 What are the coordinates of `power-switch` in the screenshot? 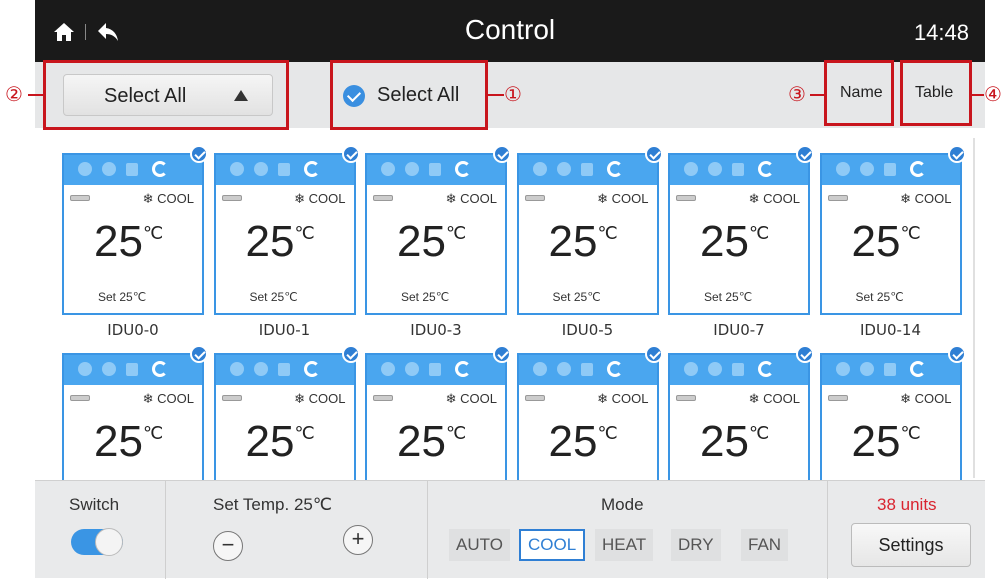 It's located at (97, 542).